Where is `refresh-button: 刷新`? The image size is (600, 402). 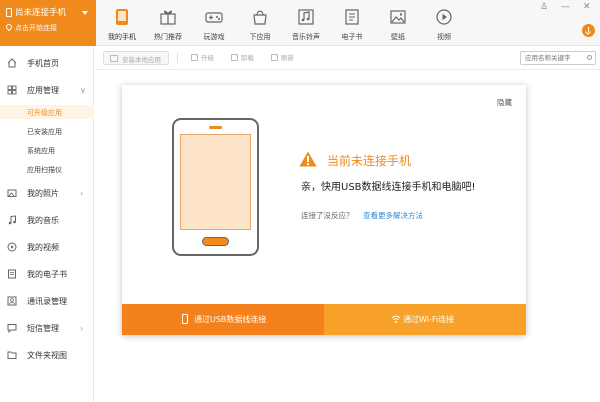 refresh-button: 刷新 is located at coordinates (282, 57).